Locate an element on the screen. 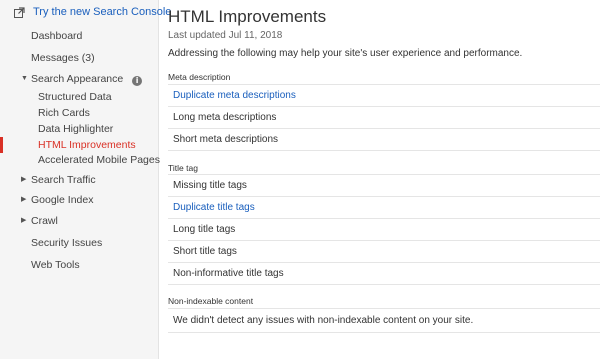  sidebar-item-messages: Messages (3) is located at coordinates (79, 58).